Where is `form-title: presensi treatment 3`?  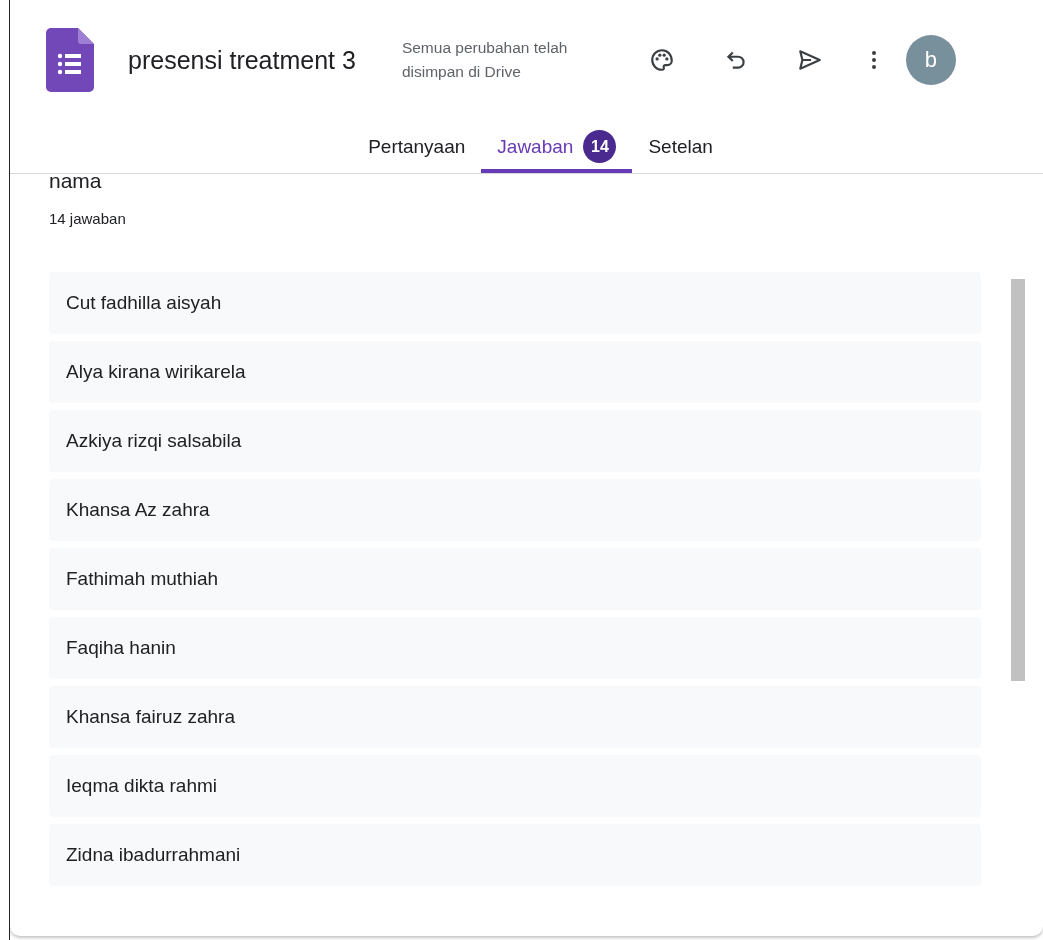 form-title: presensi treatment 3 is located at coordinates (242, 60).